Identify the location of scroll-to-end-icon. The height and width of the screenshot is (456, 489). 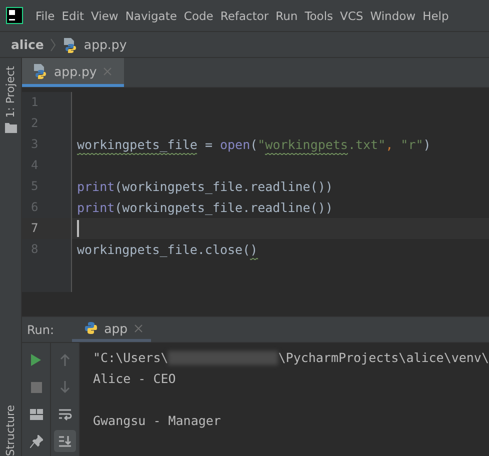
(65, 441).